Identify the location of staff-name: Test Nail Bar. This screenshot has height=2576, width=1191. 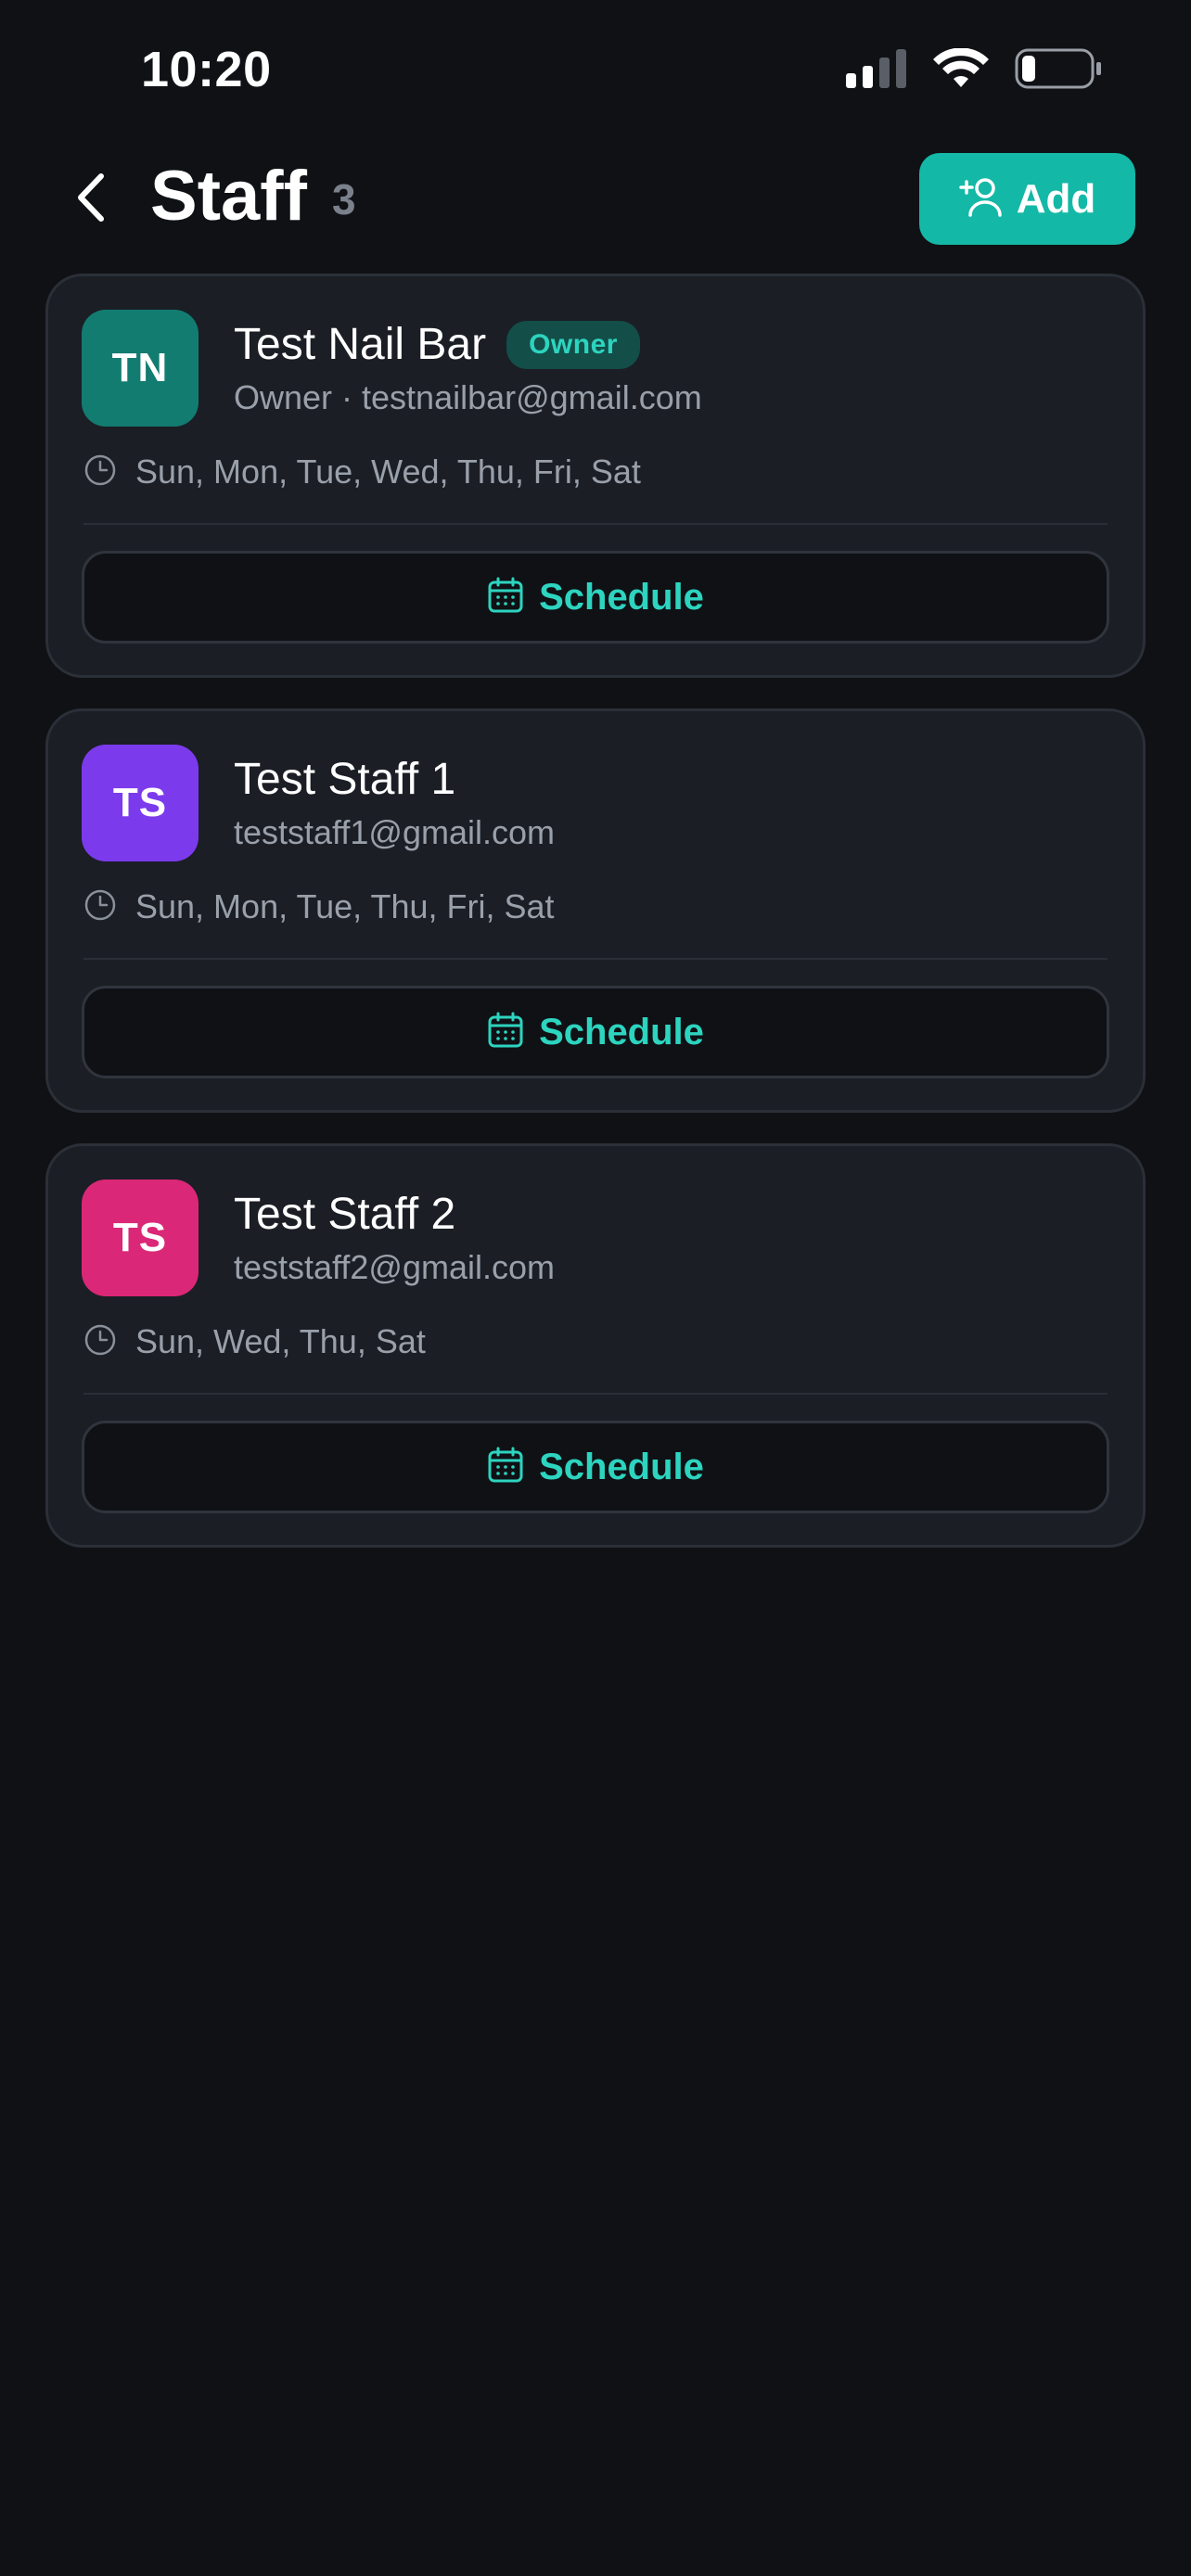
(360, 344).